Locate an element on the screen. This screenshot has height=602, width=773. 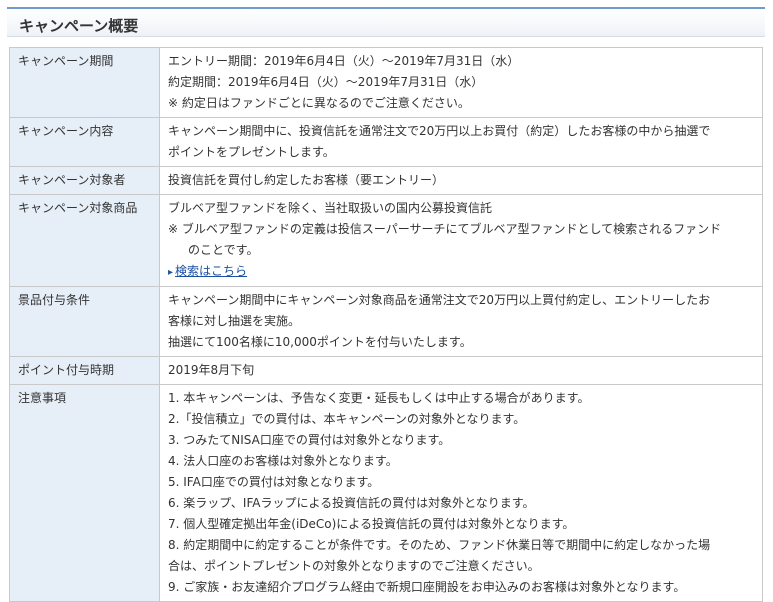
label-notes: 注意事項 is located at coordinates (84, 493).